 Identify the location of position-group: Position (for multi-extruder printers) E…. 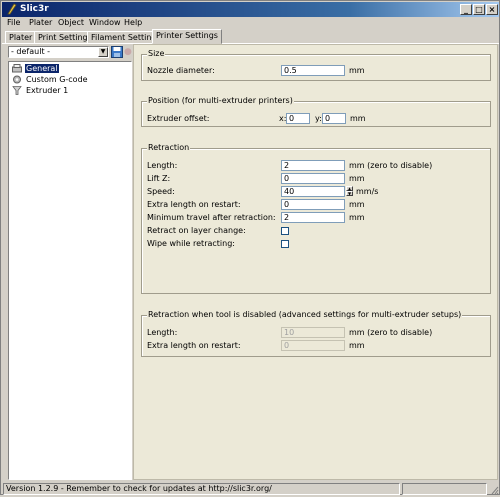
(316, 111).